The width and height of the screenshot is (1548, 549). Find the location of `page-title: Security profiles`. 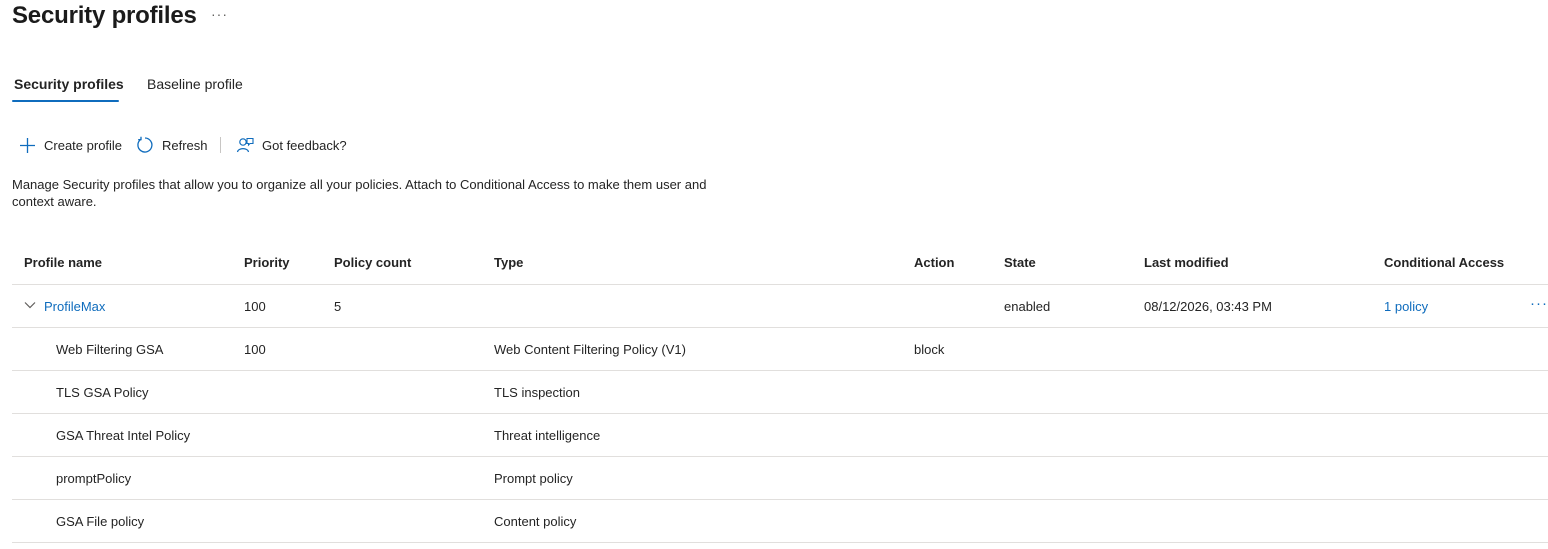

page-title: Security profiles is located at coordinates (104, 15).